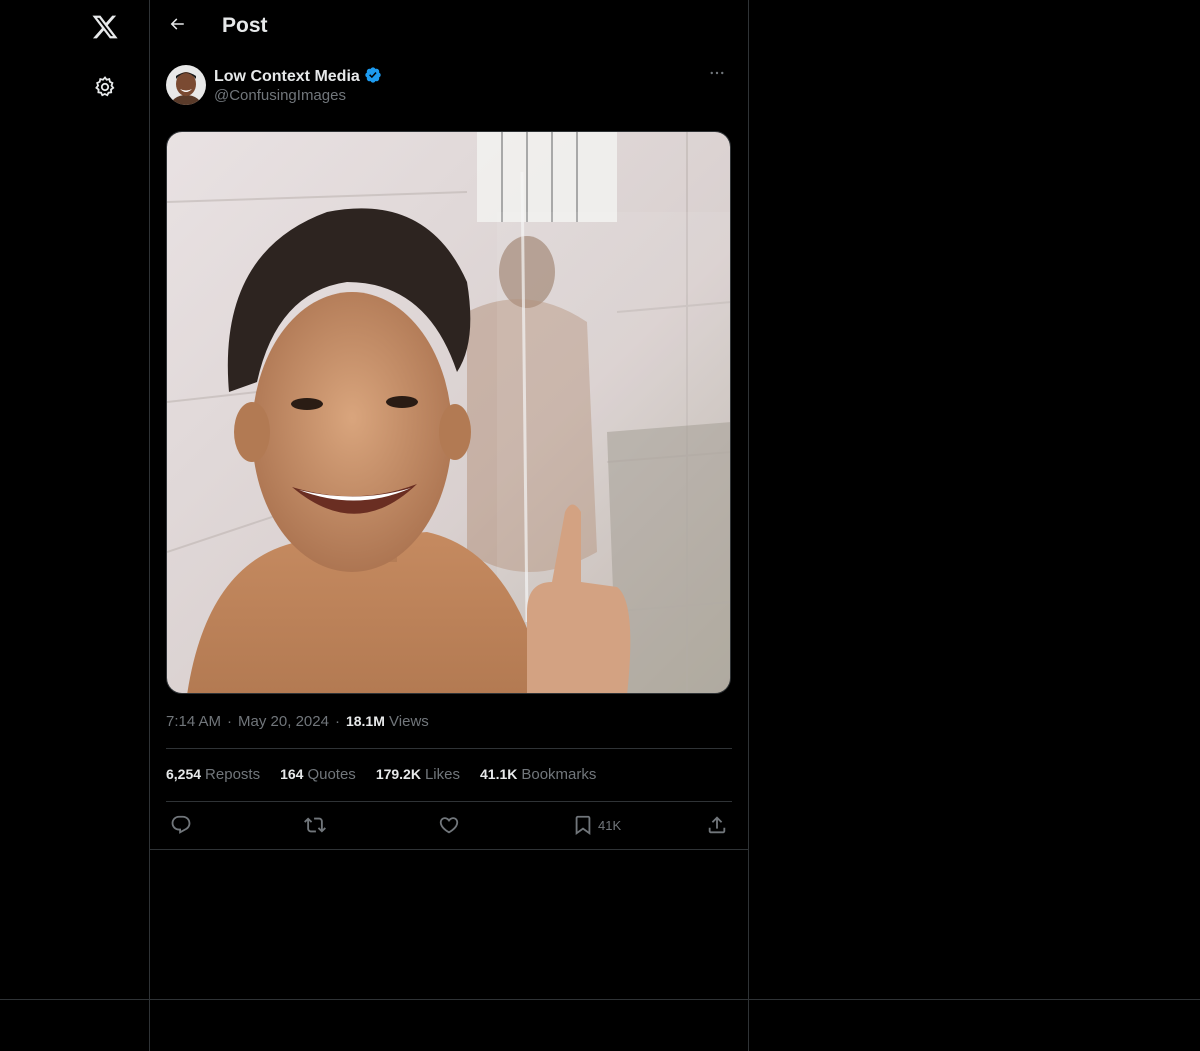  I want to click on arrow-left-icon, so click(177, 26).